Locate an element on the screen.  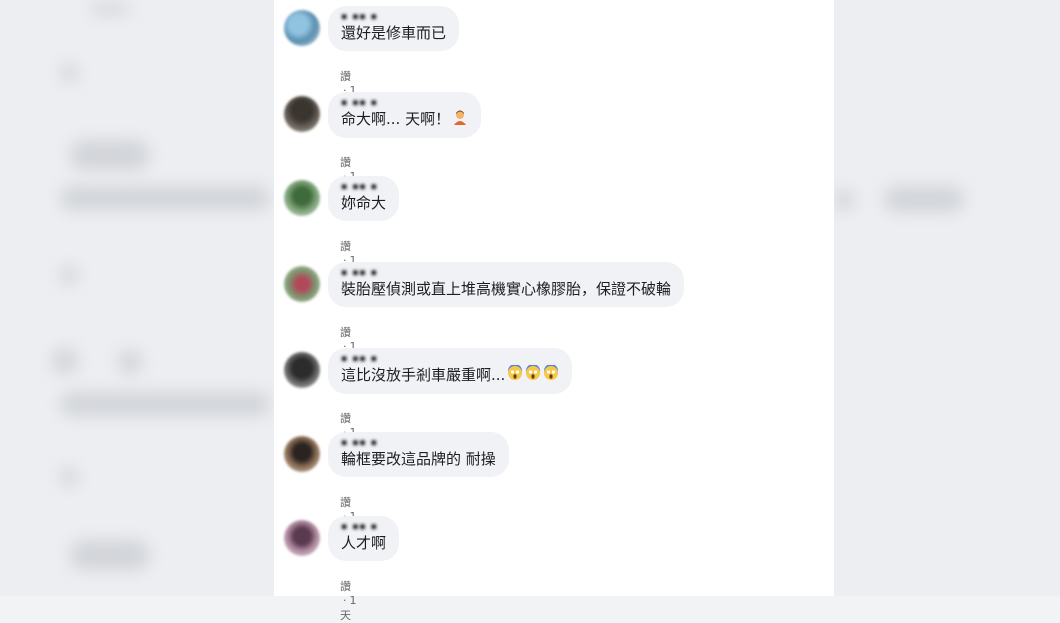
comment-bubble: ▪ ▪▪ ▪ 裝胎壓偵測或直上堆高機實心橡膠胎，保證不破輪 is located at coordinates (506, 284).